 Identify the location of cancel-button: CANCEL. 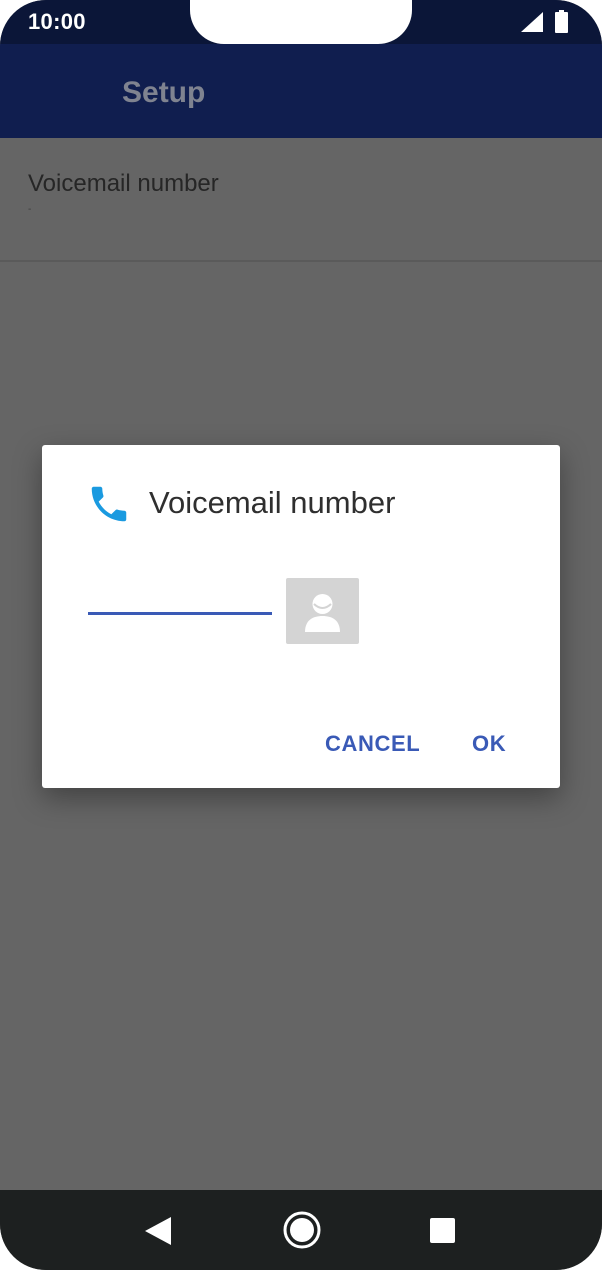
(372, 744).